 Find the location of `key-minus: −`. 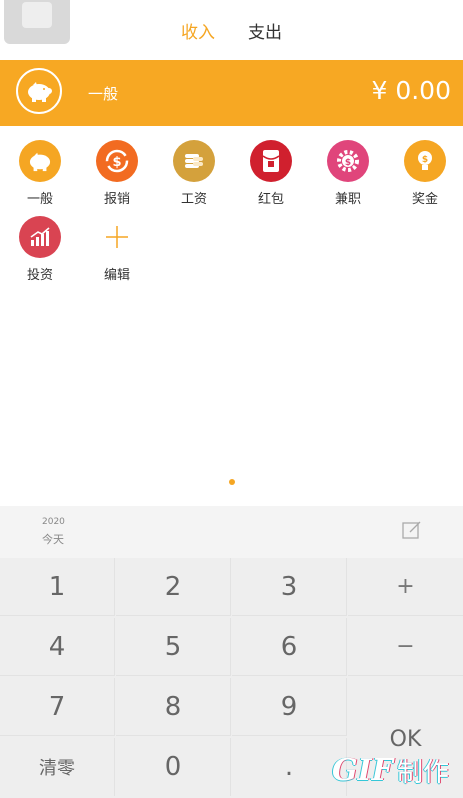

key-minus: − is located at coordinates (405, 647).